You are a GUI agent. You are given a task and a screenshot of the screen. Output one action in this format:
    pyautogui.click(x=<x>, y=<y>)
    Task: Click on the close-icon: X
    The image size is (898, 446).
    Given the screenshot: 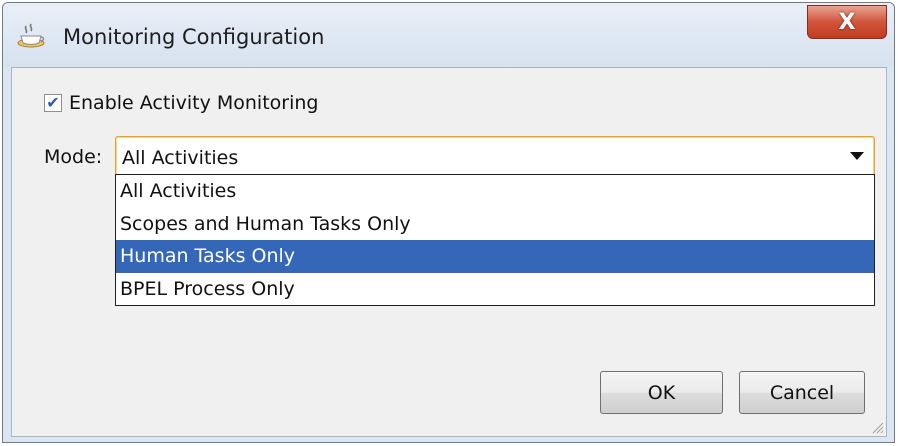 What is the action you would take?
    pyautogui.click(x=847, y=22)
    